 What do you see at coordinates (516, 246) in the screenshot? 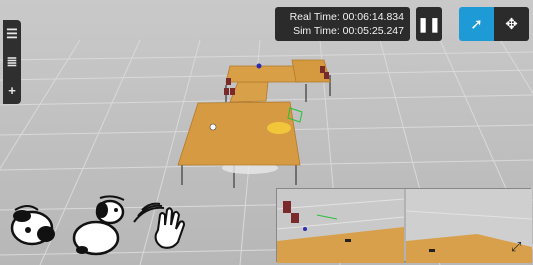
I see `expand-glyph: ⤢` at bounding box center [516, 246].